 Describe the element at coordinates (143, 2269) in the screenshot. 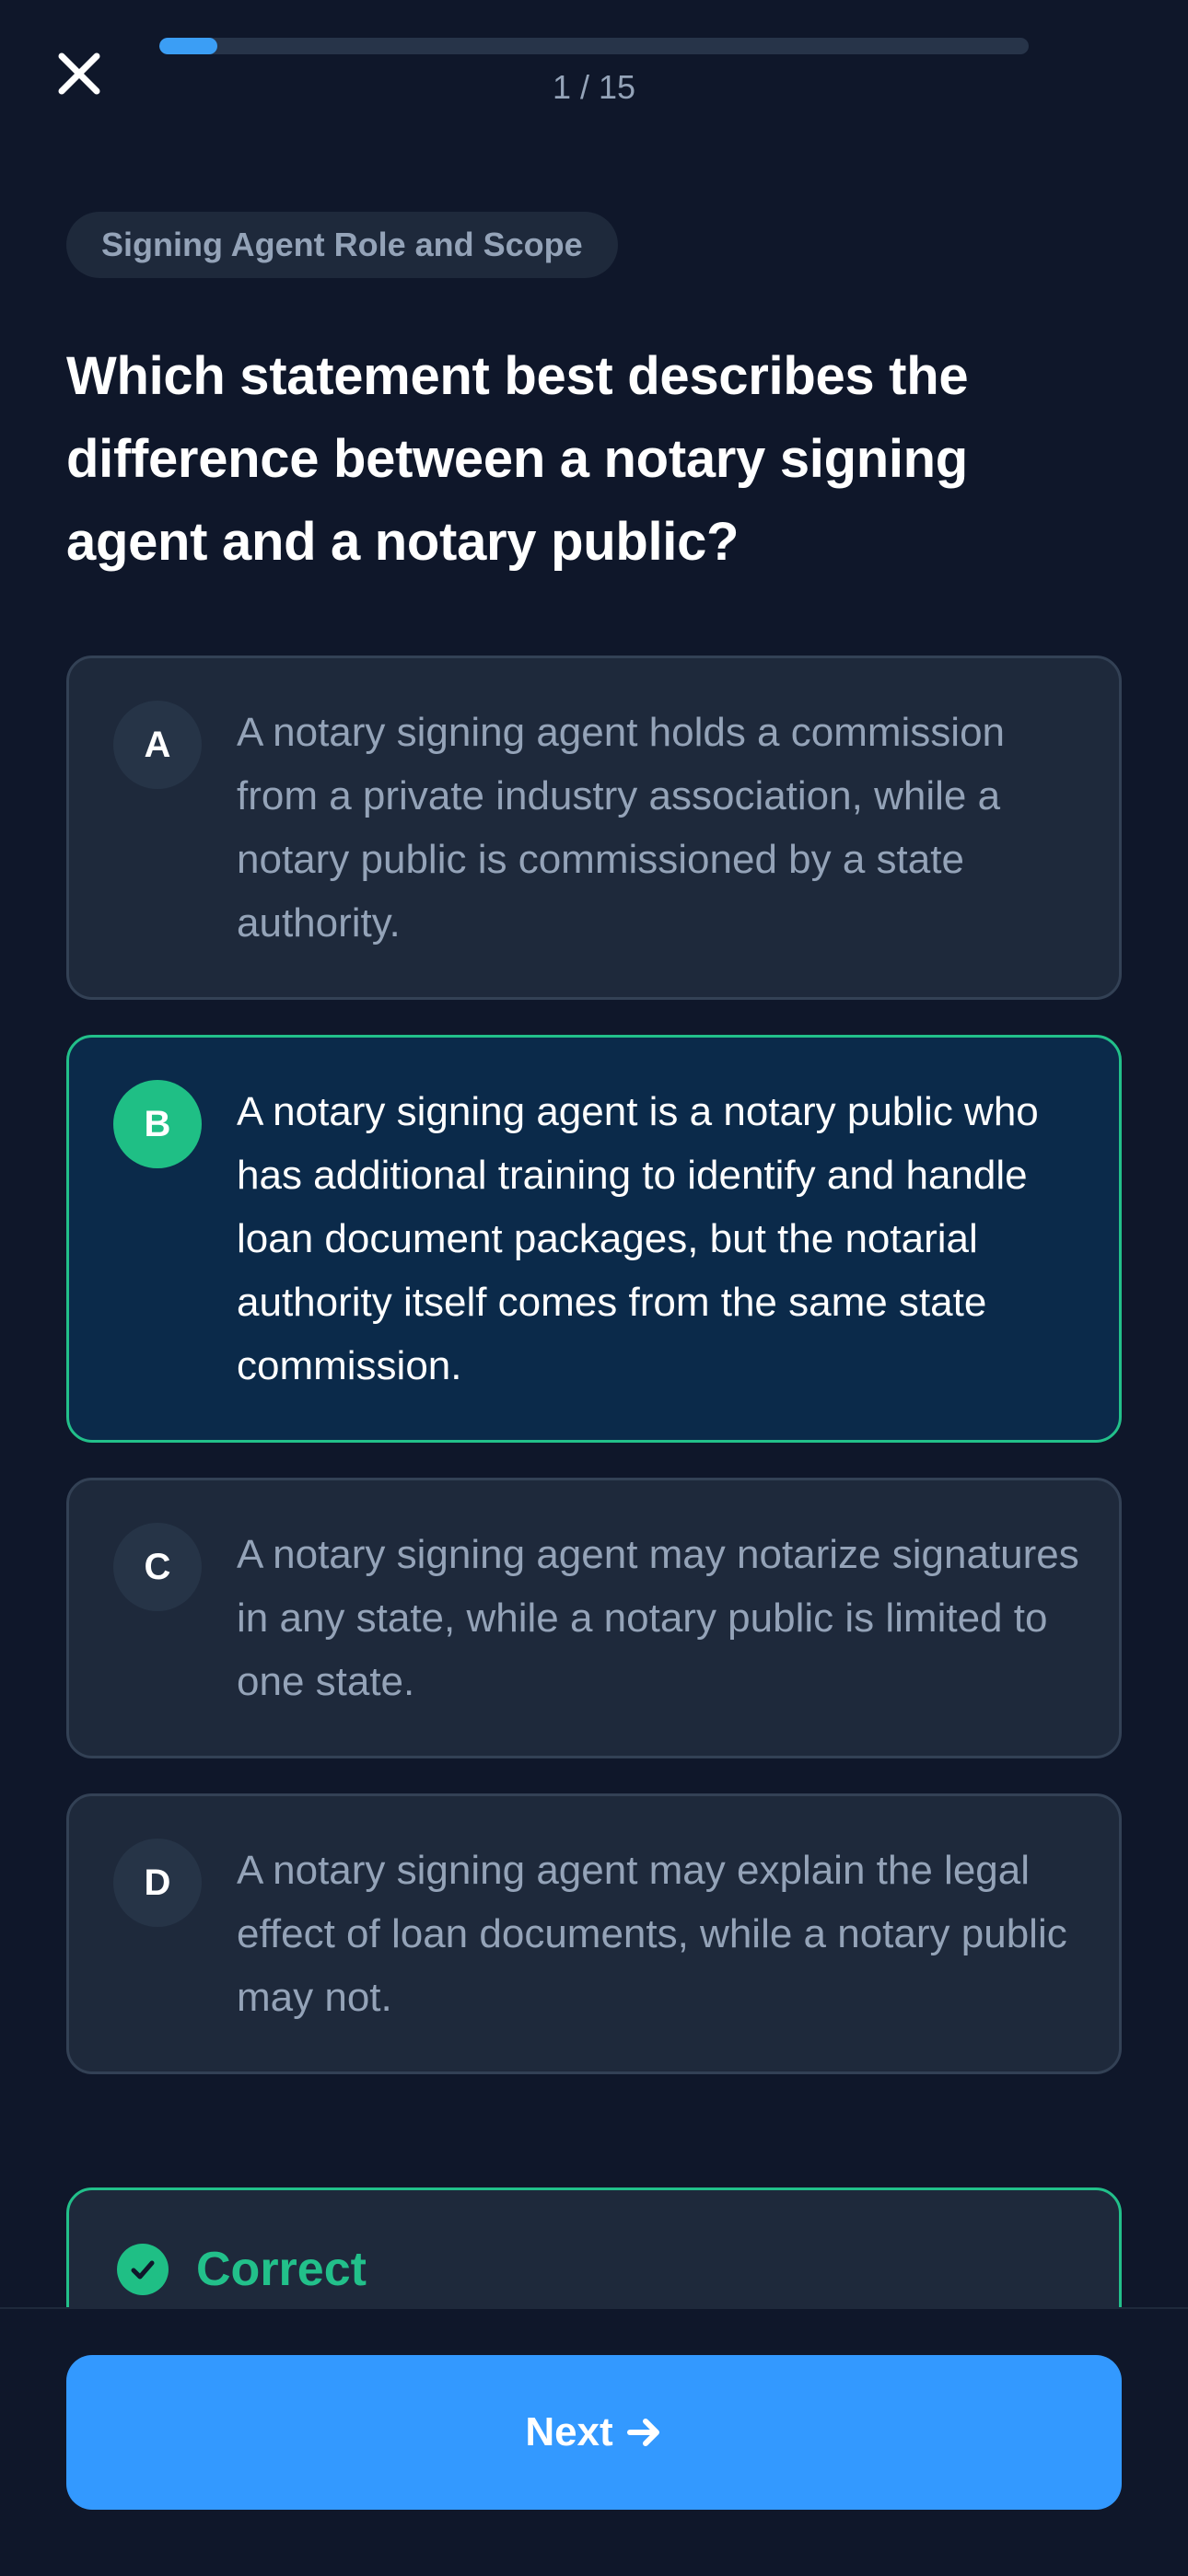

I see `check-circle-icon` at that location.